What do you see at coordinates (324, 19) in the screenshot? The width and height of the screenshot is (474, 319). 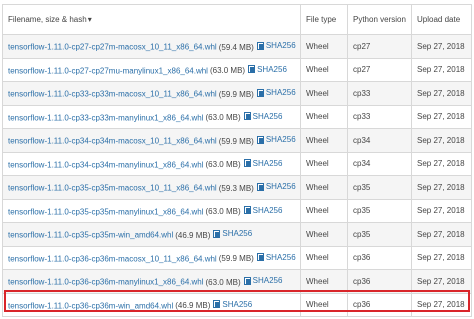 I see `header-file-type: File type` at bounding box center [324, 19].